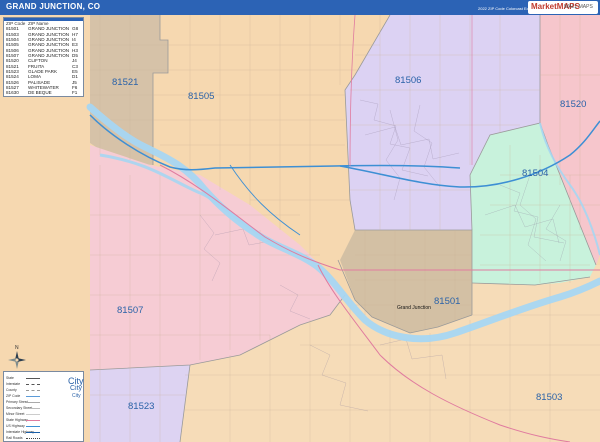 This screenshot has height=442, width=600. Describe the element at coordinates (578, 7) in the screenshot. I see `brand-tagline: WALL MAPS` at that location.